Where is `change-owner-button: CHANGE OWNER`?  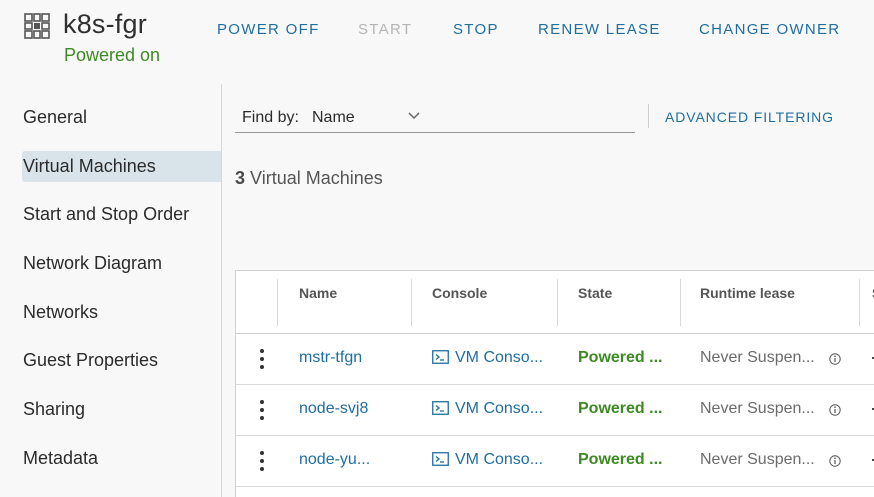
change-owner-button: CHANGE OWNER is located at coordinates (769, 29).